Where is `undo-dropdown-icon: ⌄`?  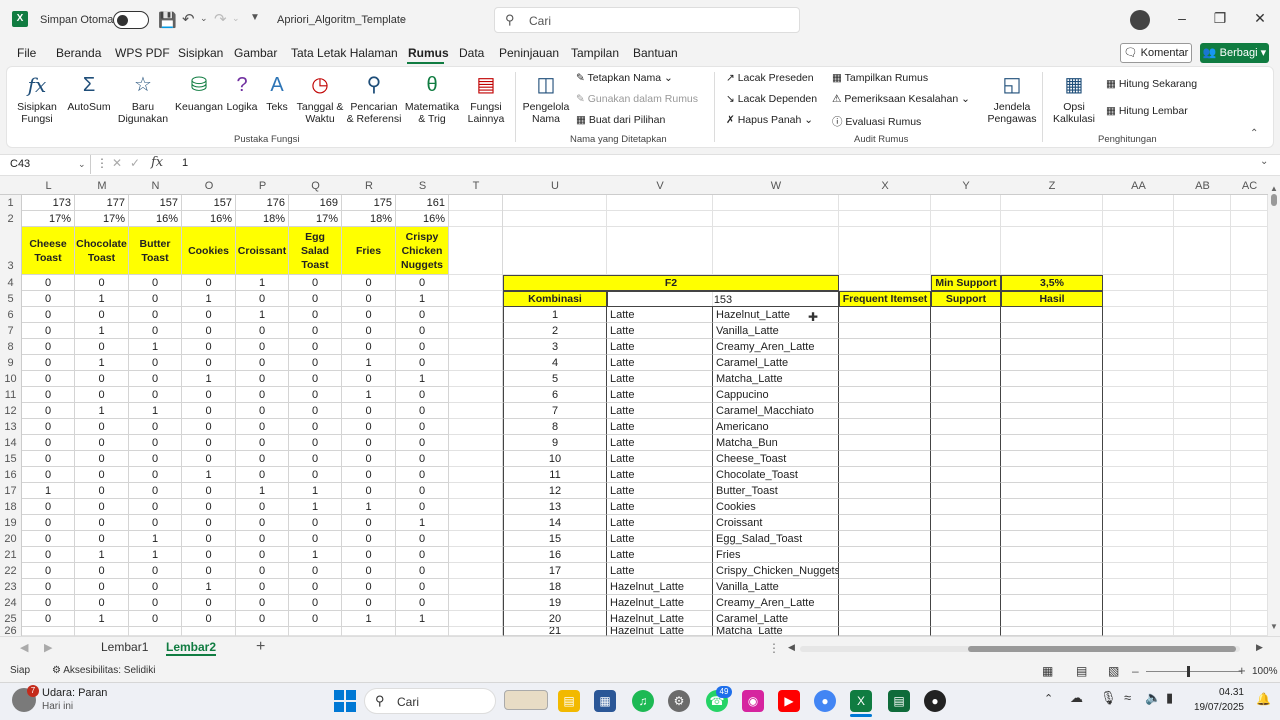 undo-dropdown-icon: ⌄ is located at coordinates (204, 18).